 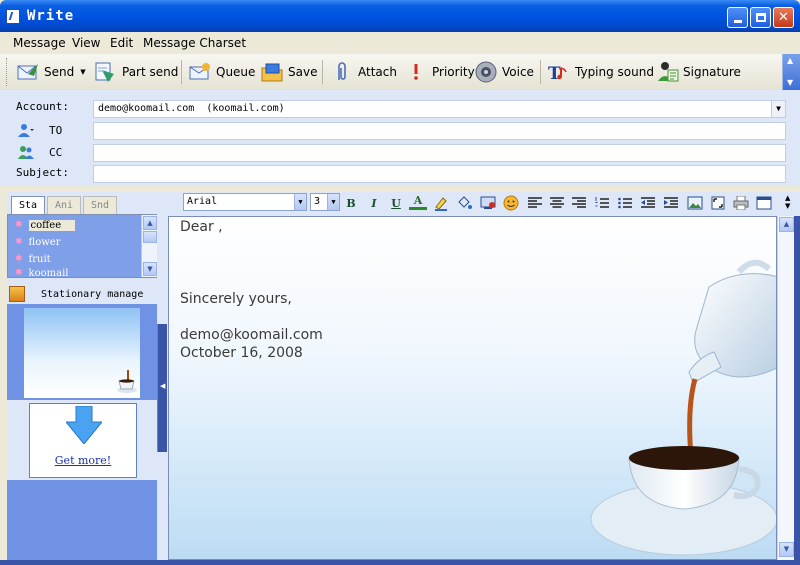 What do you see at coordinates (791, 72) in the screenshot?
I see `toolbar-overflow: ▲ ▼` at bounding box center [791, 72].